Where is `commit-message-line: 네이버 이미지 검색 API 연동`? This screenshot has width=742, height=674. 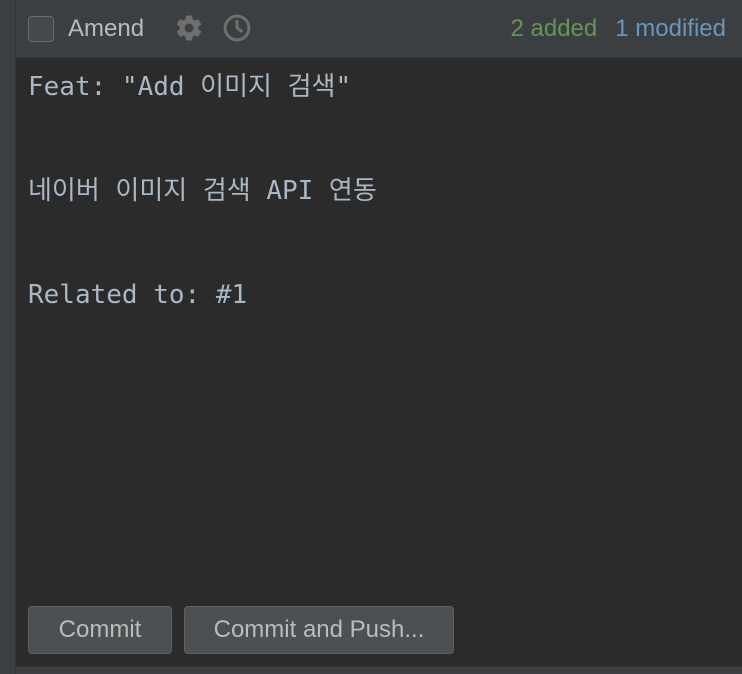
commit-message-line: 네이버 이미지 검색 API 연동 is located at coordinates (202, 191).